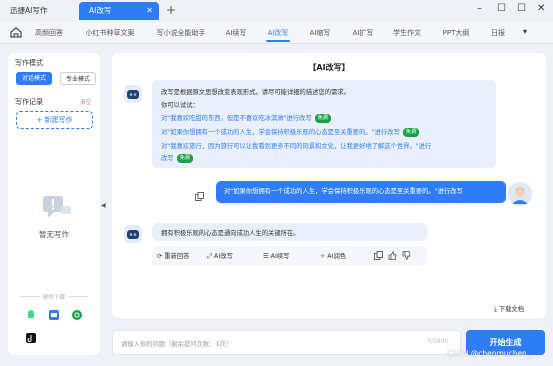 The image size is (553, 366). I want to click on example-text: 改写, so click(167, 158).